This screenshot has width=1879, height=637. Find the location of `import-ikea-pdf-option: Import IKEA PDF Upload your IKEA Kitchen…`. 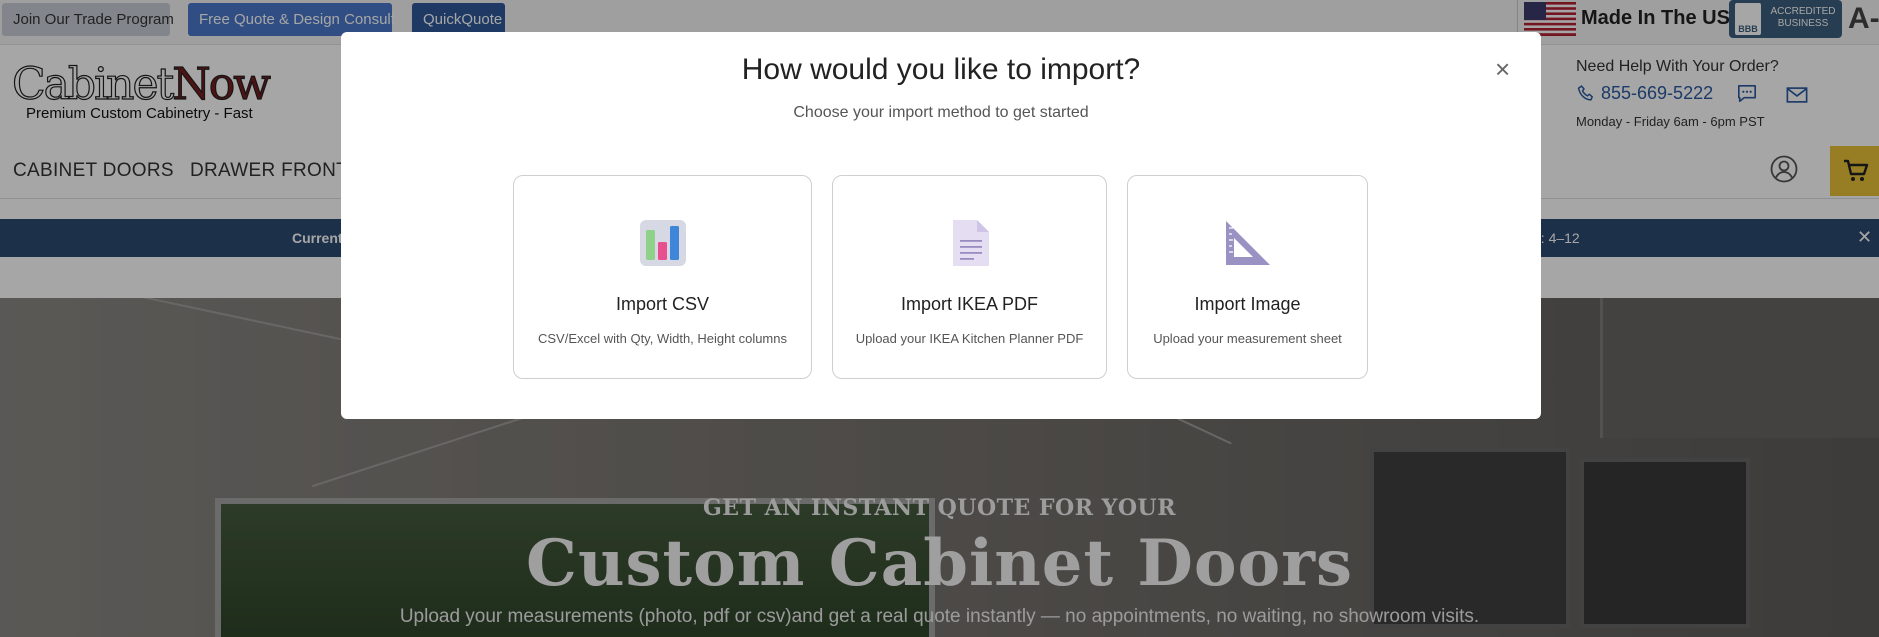

import-ikea-pdf-option: Import IKEA PDF Upload your IKEA Kitchen… is located at coordinates (969, 277).